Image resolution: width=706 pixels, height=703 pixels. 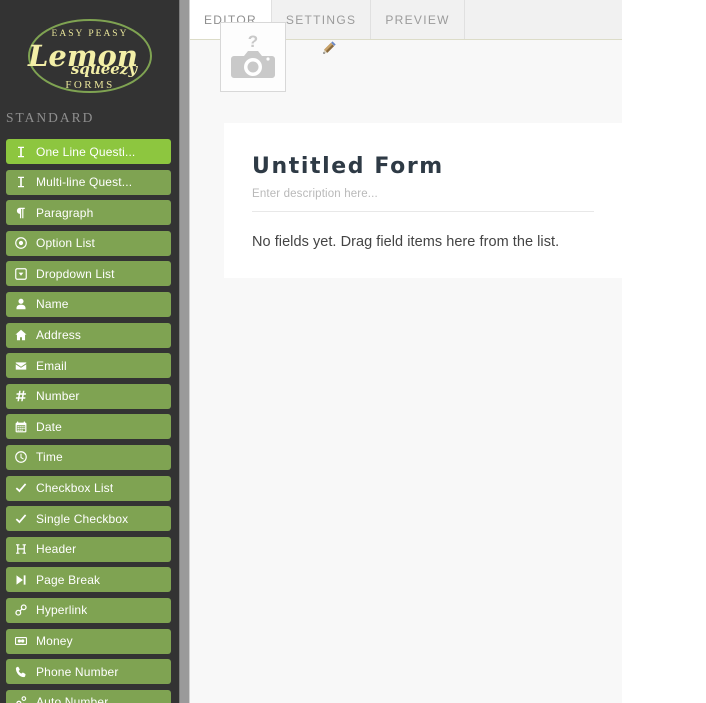 I want to click on sidebar-item-label: Header, so click(x=56, y=549).